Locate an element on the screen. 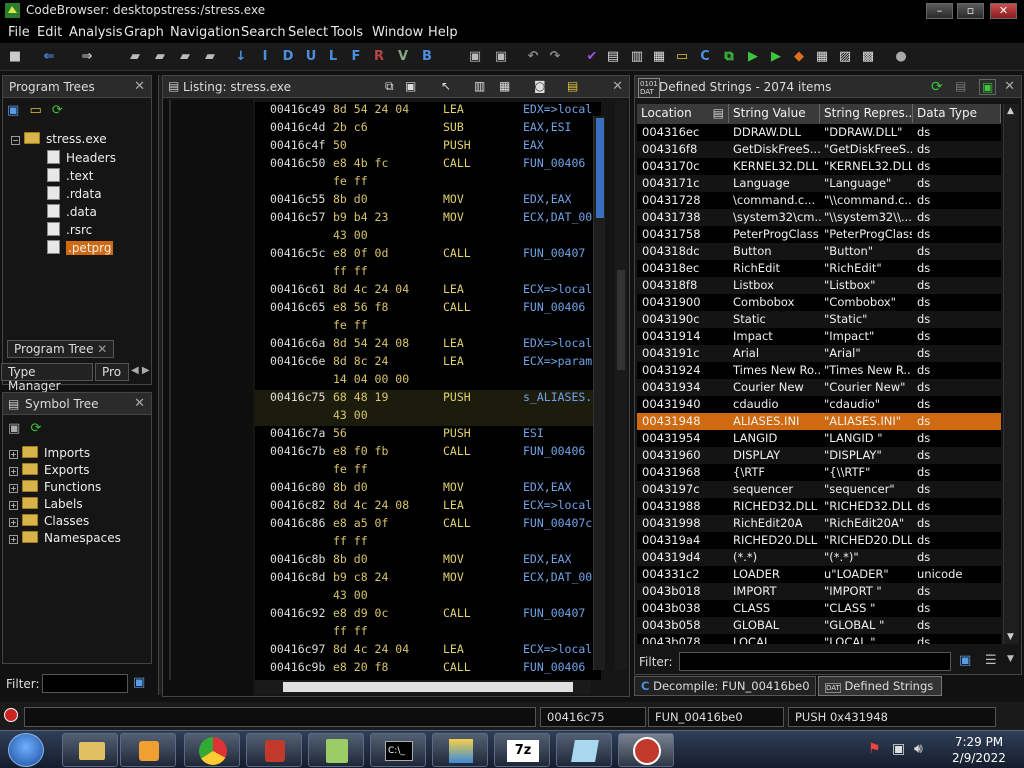 This screenshot has width=1024, height=768. strings-row: 004318ec RichEdit "RichEdit" ds is located at coordinates (819, 268).